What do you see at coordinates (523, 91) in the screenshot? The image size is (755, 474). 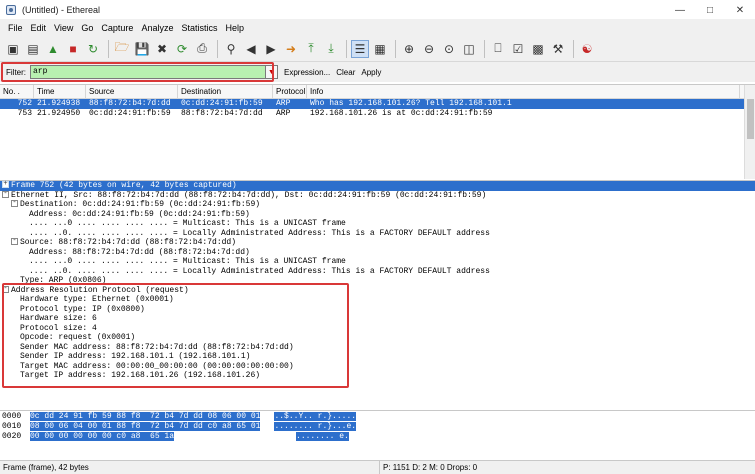 I see `column-header-info: Info` at bounding box center [523, 91].